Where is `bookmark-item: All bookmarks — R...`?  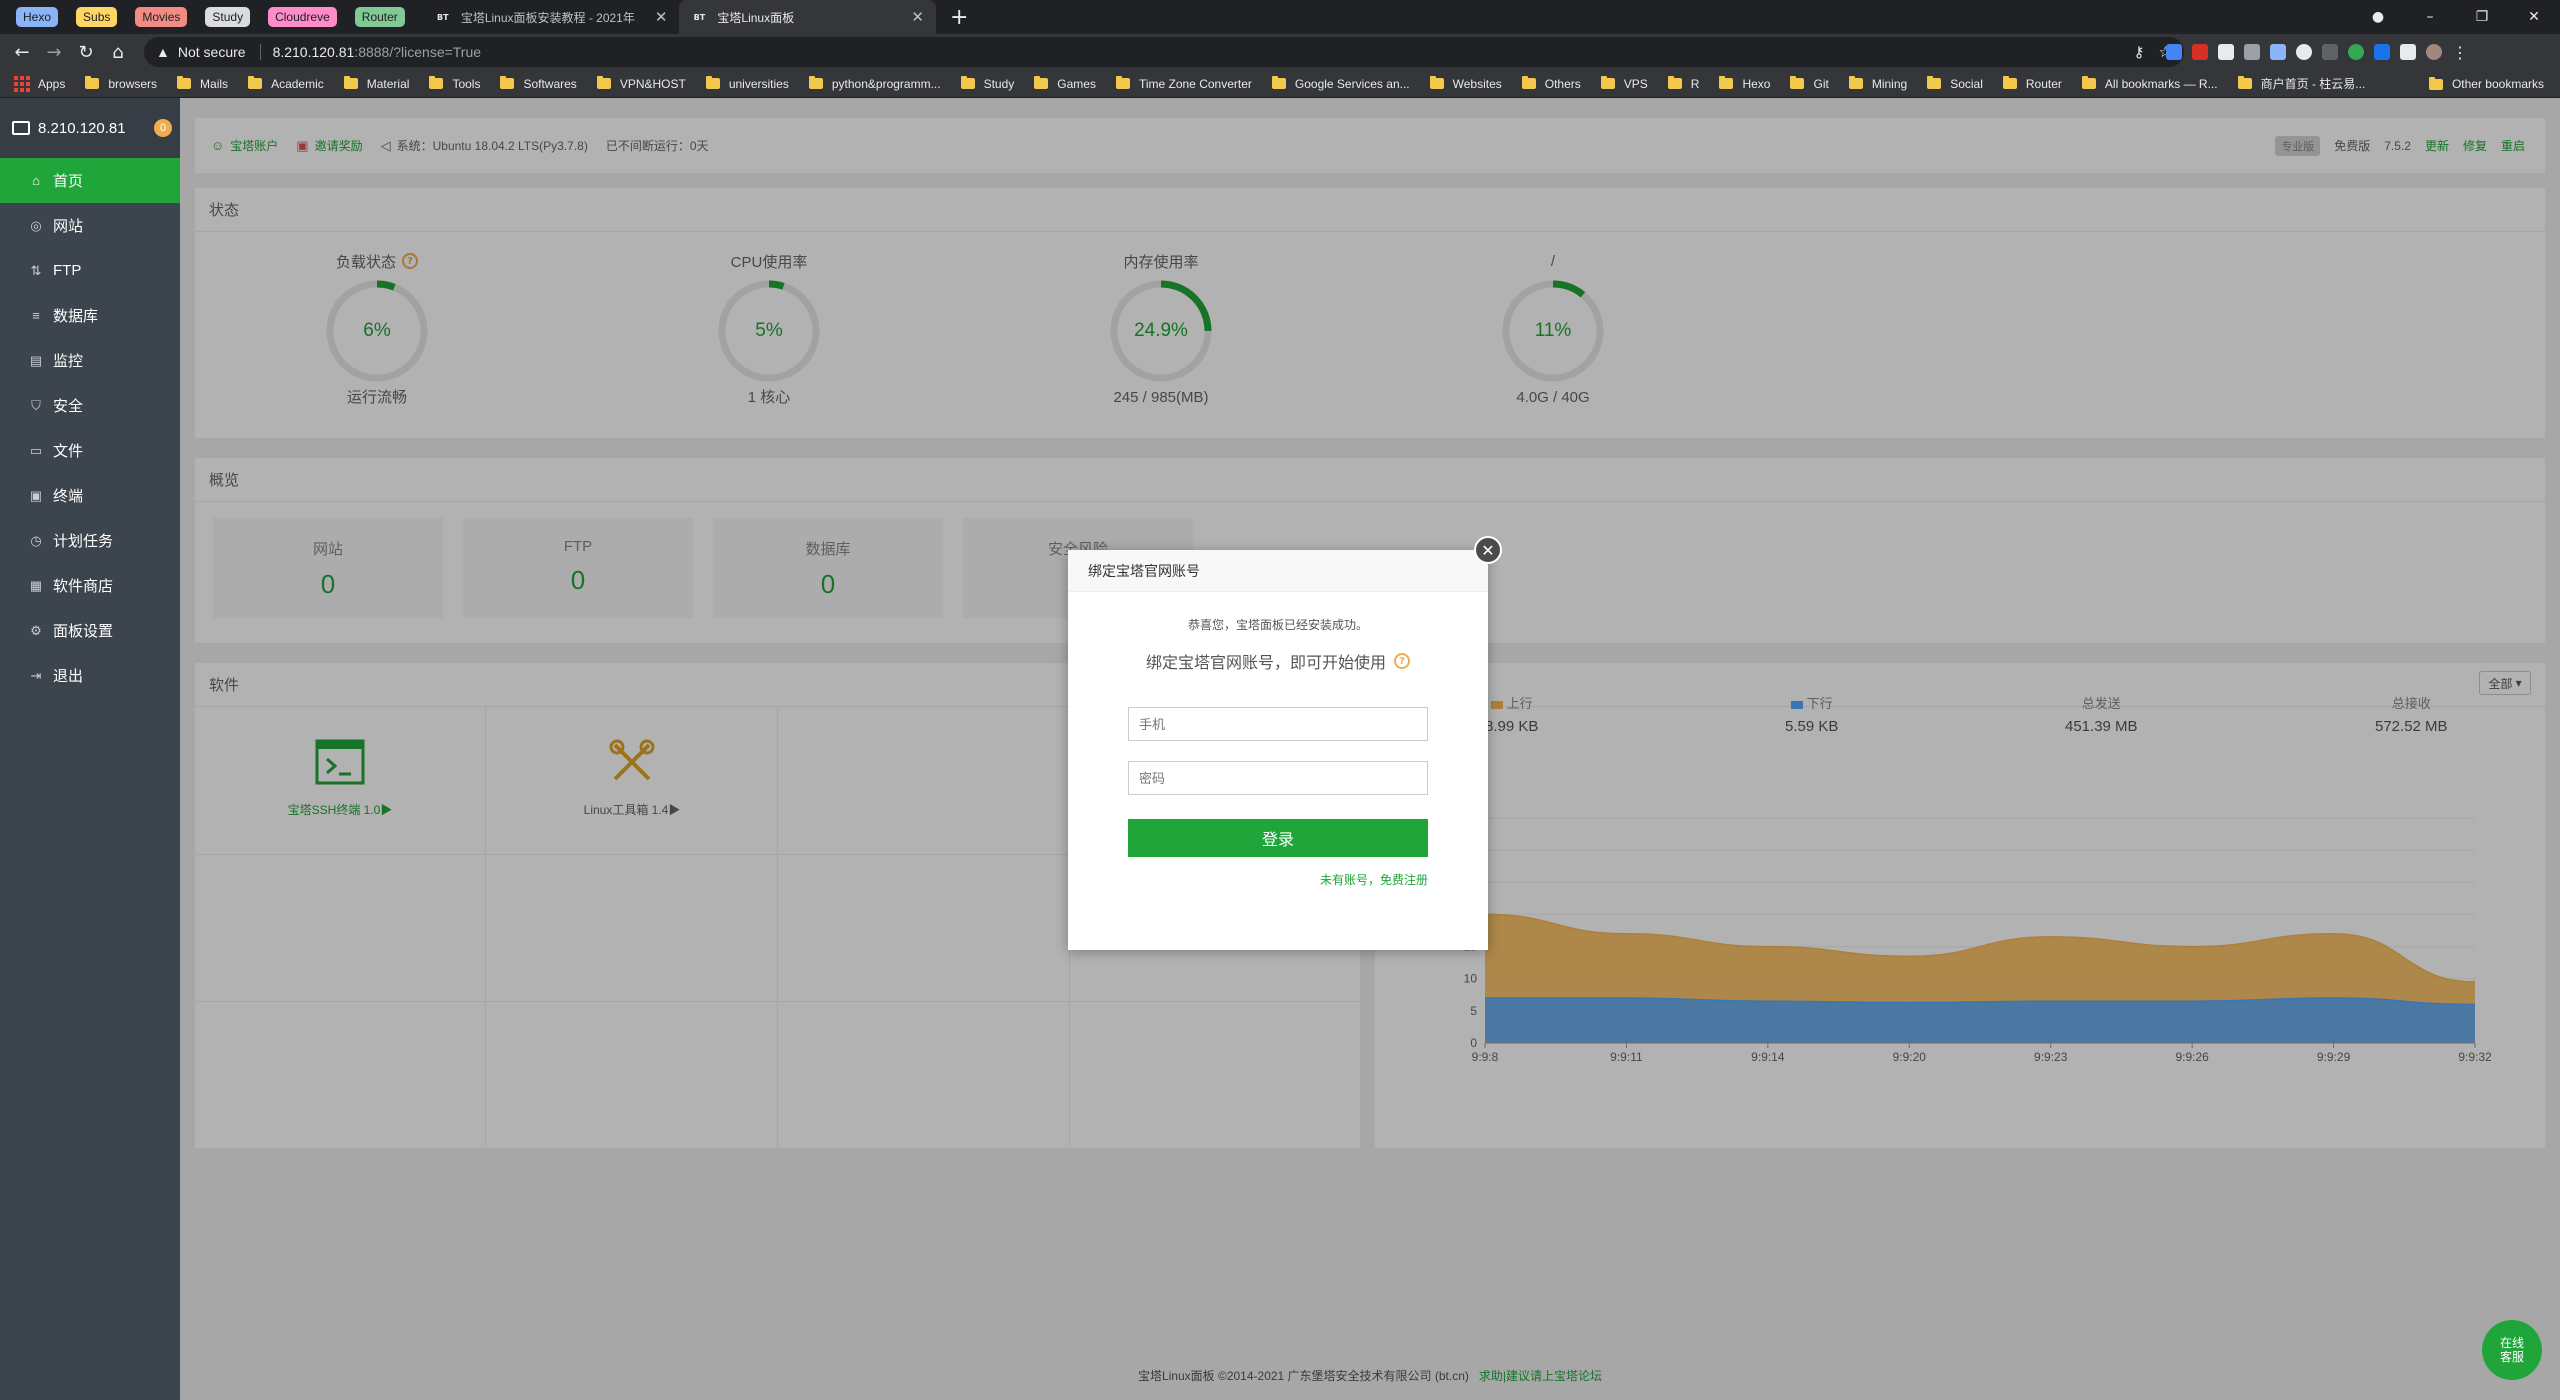 bookmark-item: All bookmarks — R... is located at coordinates (2149, 83).